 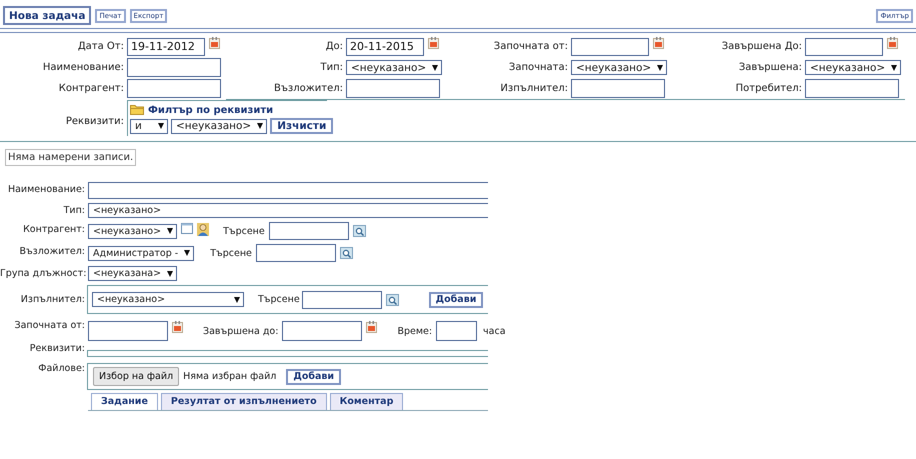 What do you see at coordinates (70, 157) in the screenshot?
I see `status-message: Няма намерени записи.` at bounding box center [70, 157].